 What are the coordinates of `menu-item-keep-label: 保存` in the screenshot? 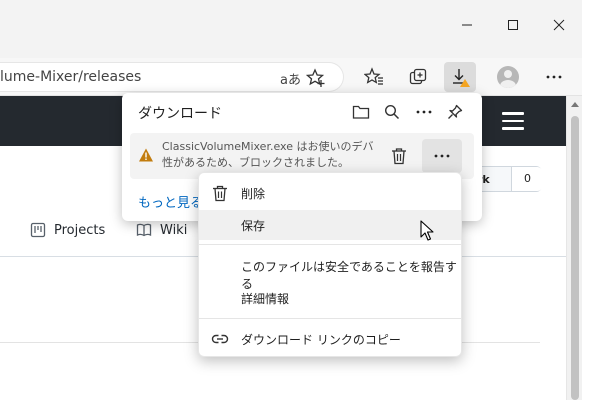 It's located at (253, 226).